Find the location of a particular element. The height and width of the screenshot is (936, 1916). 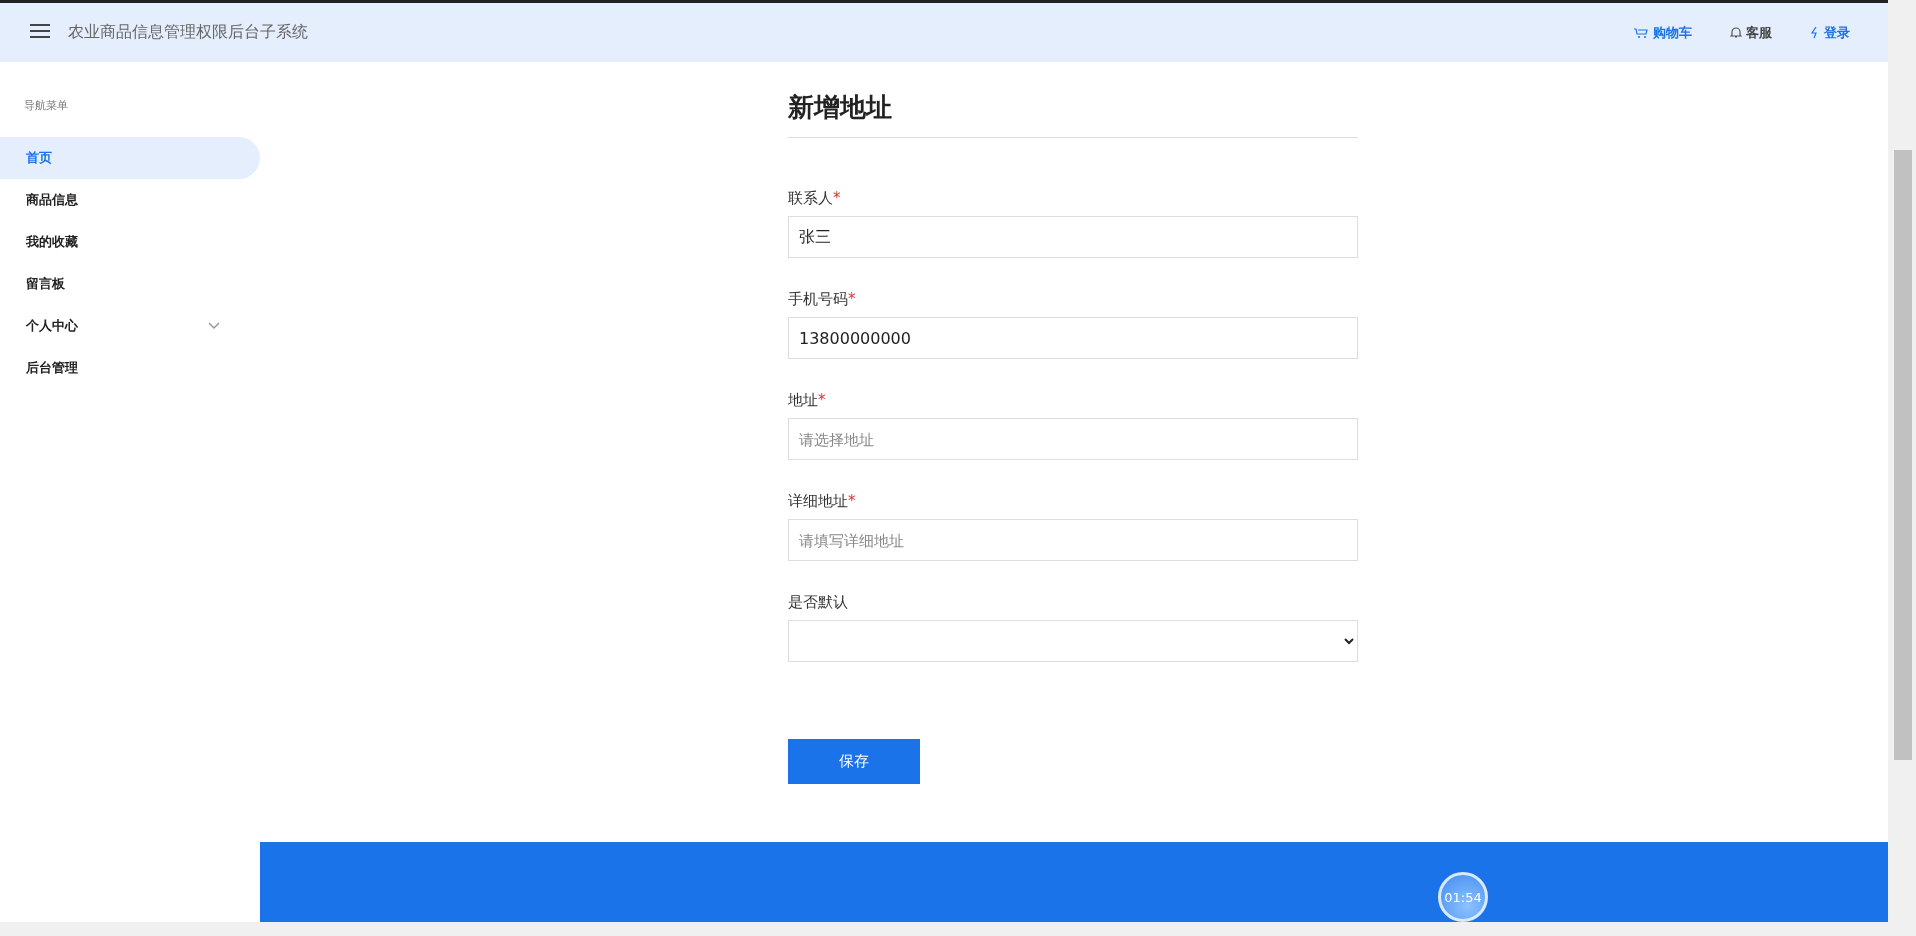

app-title: 农业商品信息管理权限后台子系统 is located at coordinates (188, 32).